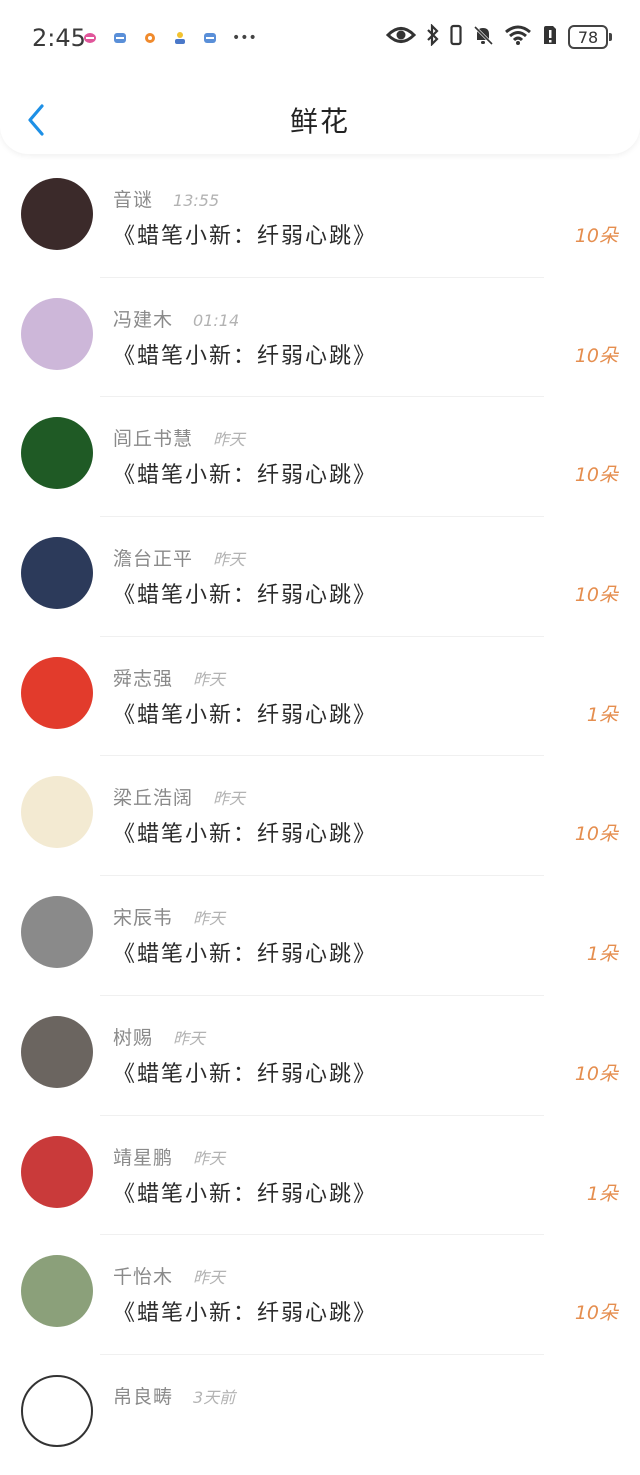 The width and height of the screenshot is (640, 1475). I want to click on system-icons: 78, so click(498, 36).